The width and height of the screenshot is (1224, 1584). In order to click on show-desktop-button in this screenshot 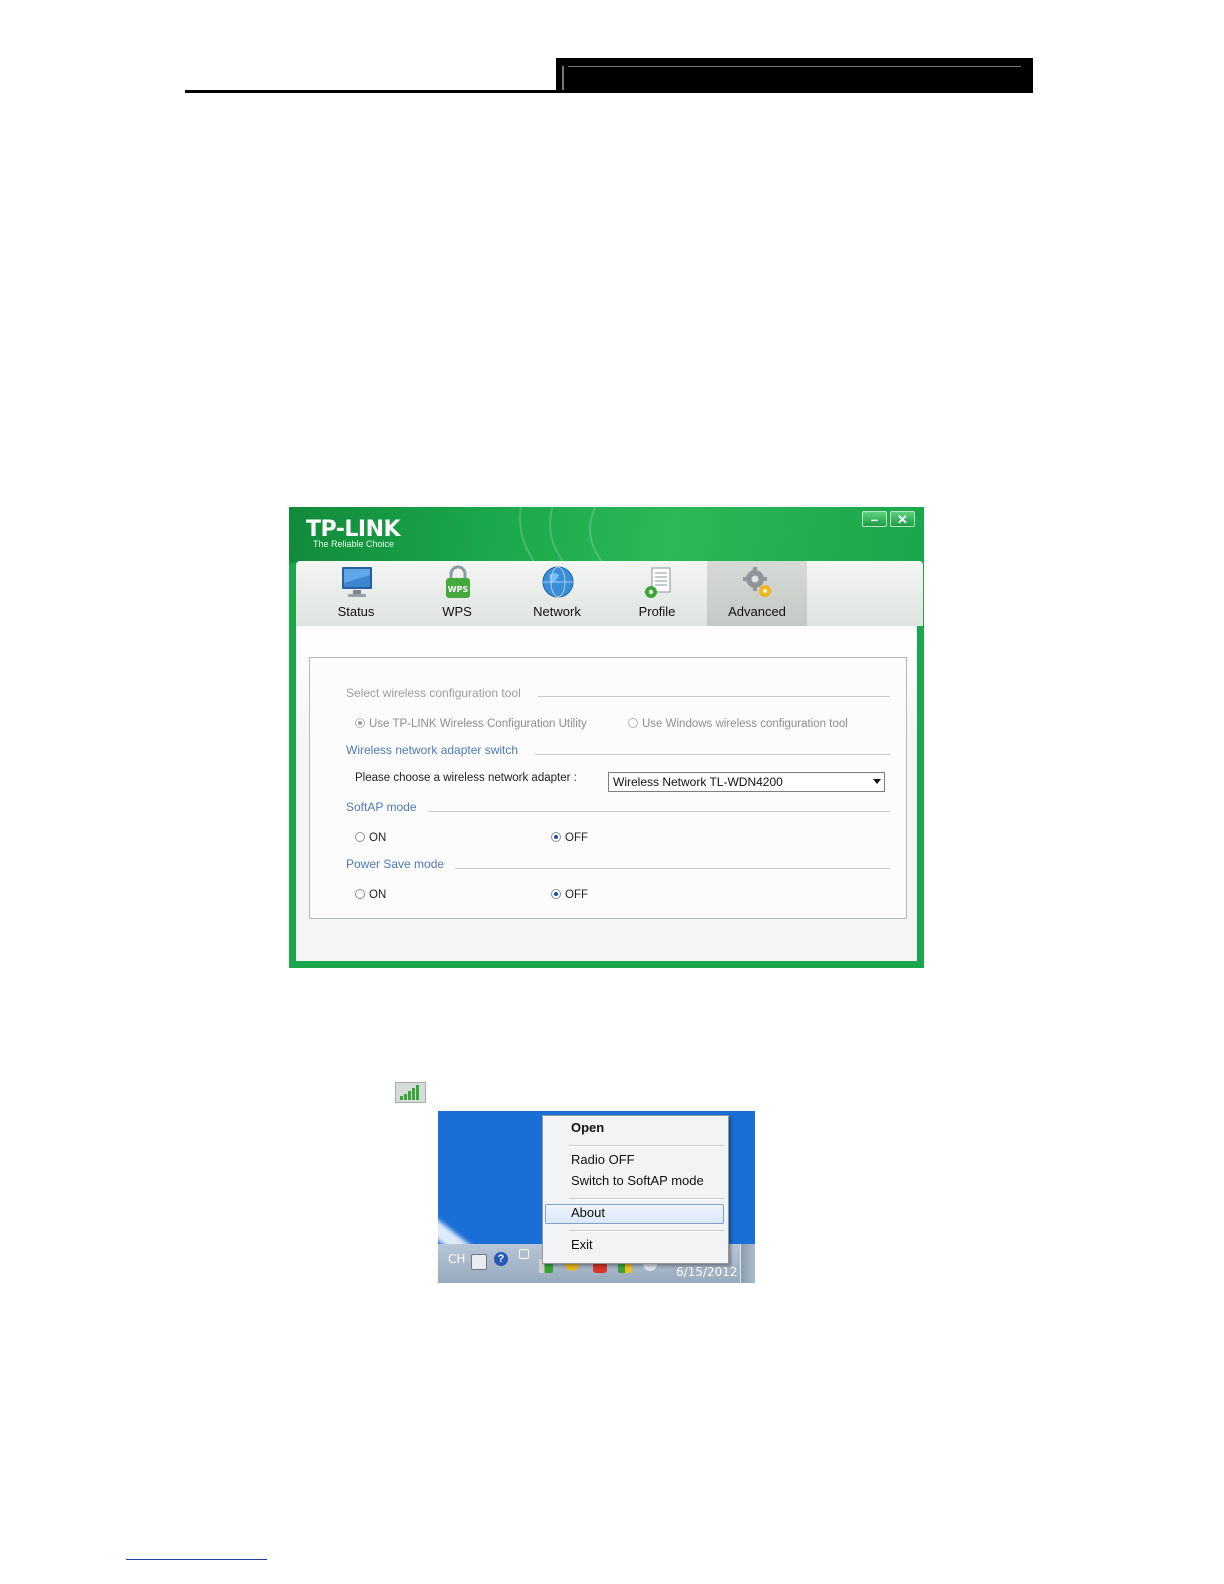, I will do `click(747, 1263)`.